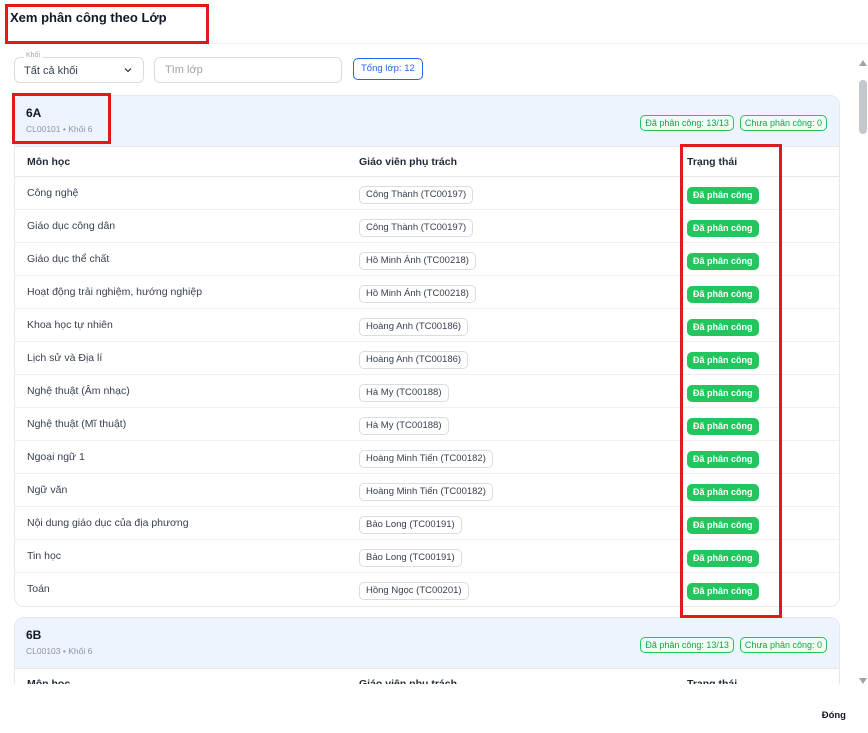 This screenshot has height=733, width=868. I want to click on class-meta: CL00103 • Khối 6, so click(59, 651).